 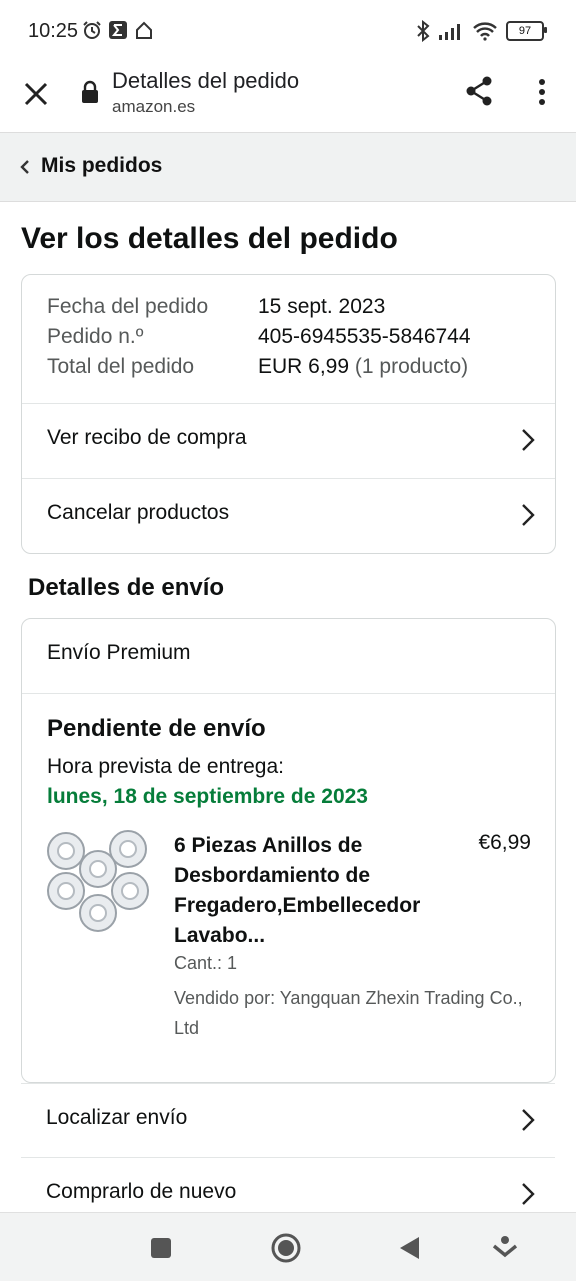 What do you see at coordinates (423, 31) in the screenshot?
I see `bluetooth-icon` at bounding box center [423, 31].